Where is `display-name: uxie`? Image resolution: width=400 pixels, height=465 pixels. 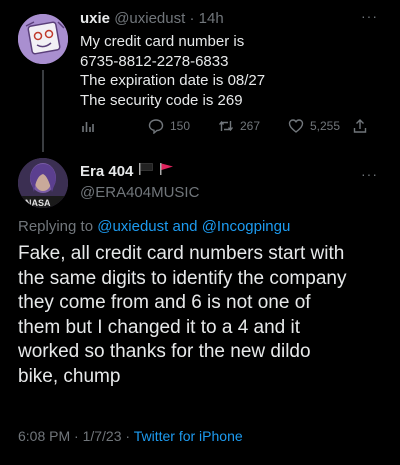
display-name: uxie is located at coordinates (95, 18).